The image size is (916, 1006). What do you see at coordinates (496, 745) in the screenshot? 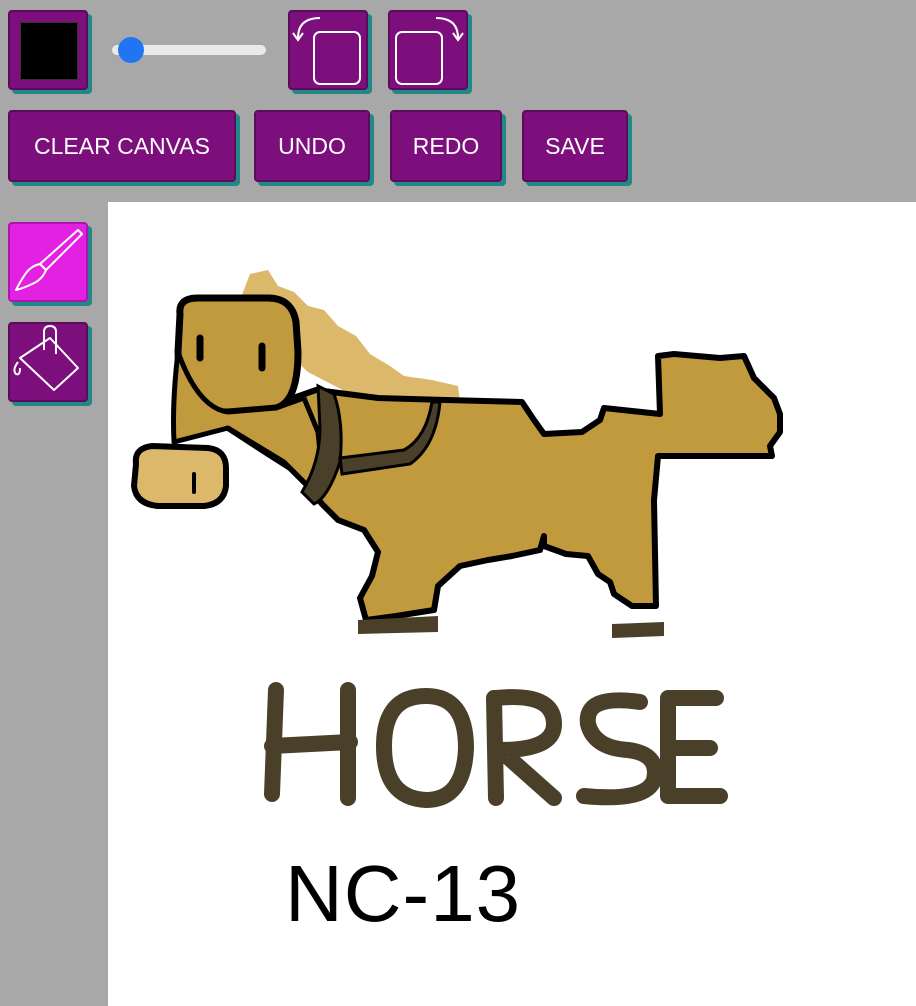
I see `horse-lettering` at bounding box center [496, 745].